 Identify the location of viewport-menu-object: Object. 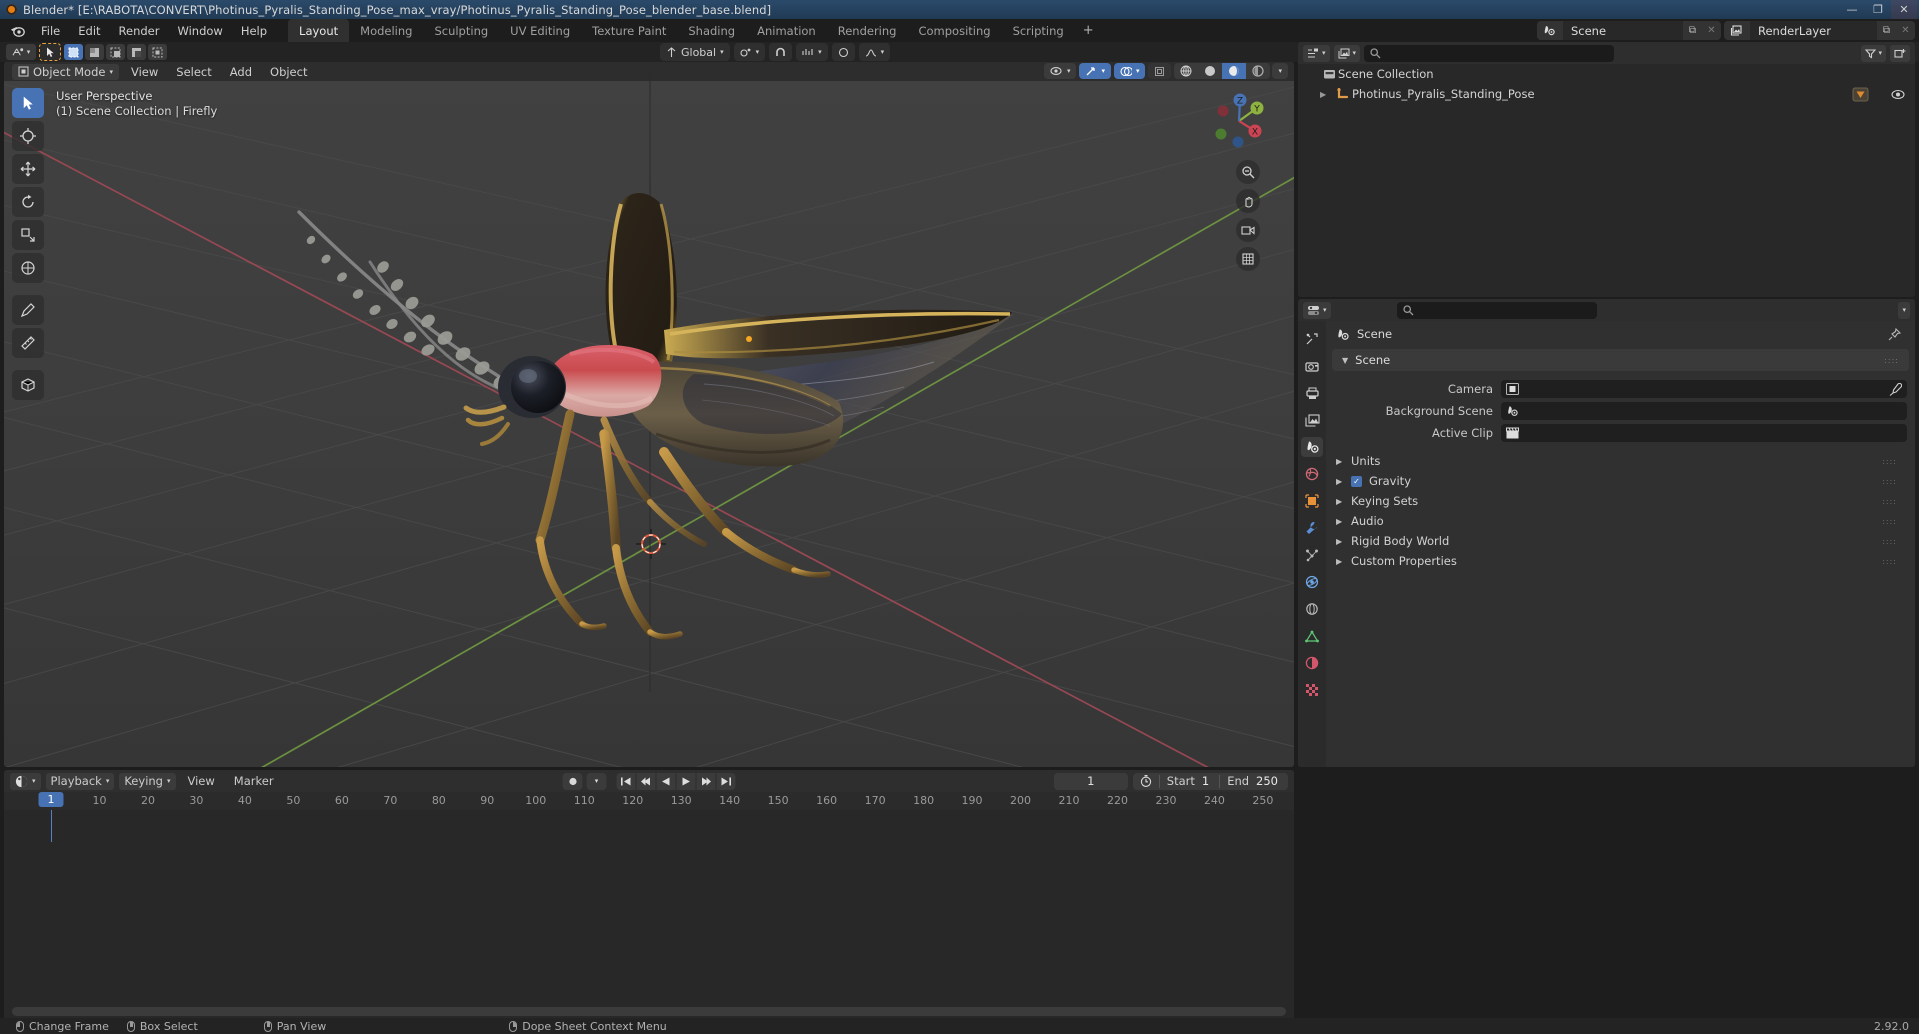
(288, 72).